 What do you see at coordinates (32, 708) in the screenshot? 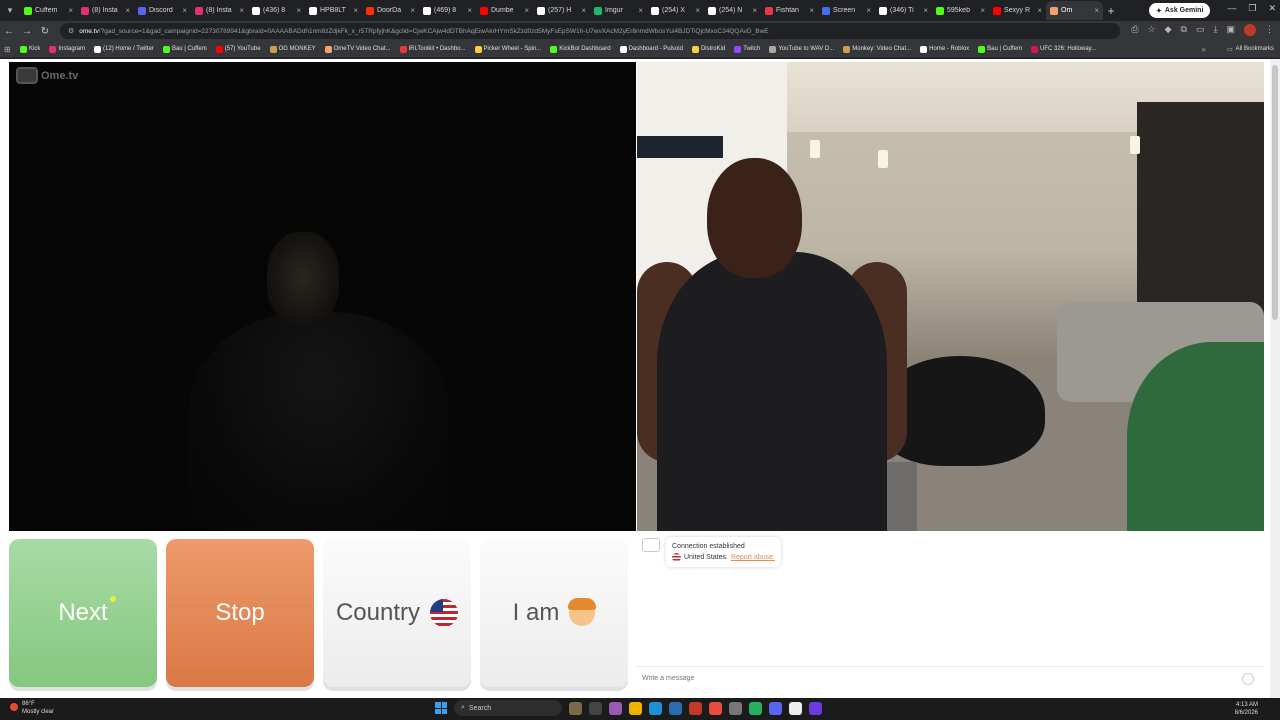
I see `weather-widget: 86°F Mostly clear` at bounding box center [32, 708].